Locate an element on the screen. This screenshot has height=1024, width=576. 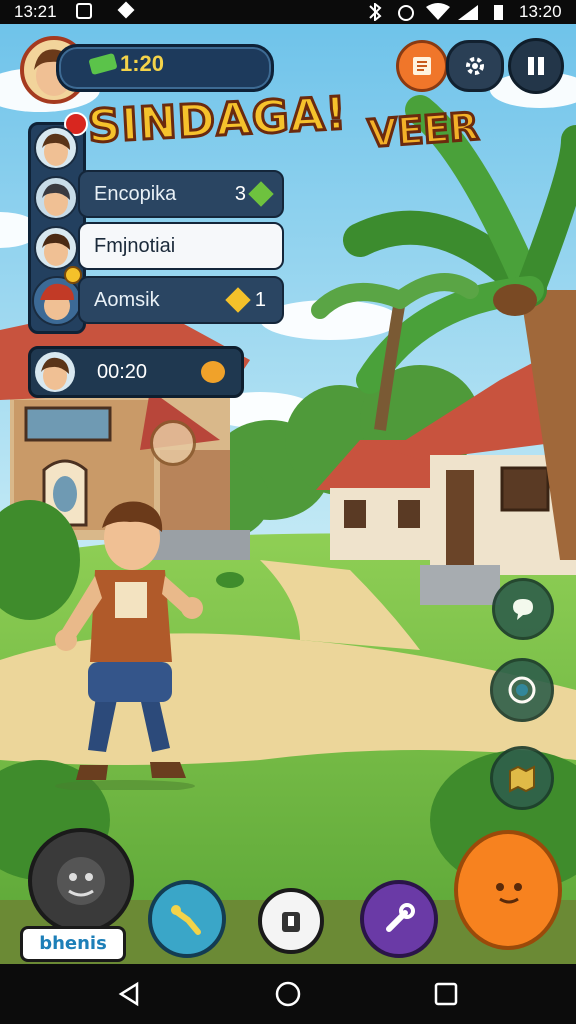
session-timer: 1:20 is located at coordinates (142, 63).